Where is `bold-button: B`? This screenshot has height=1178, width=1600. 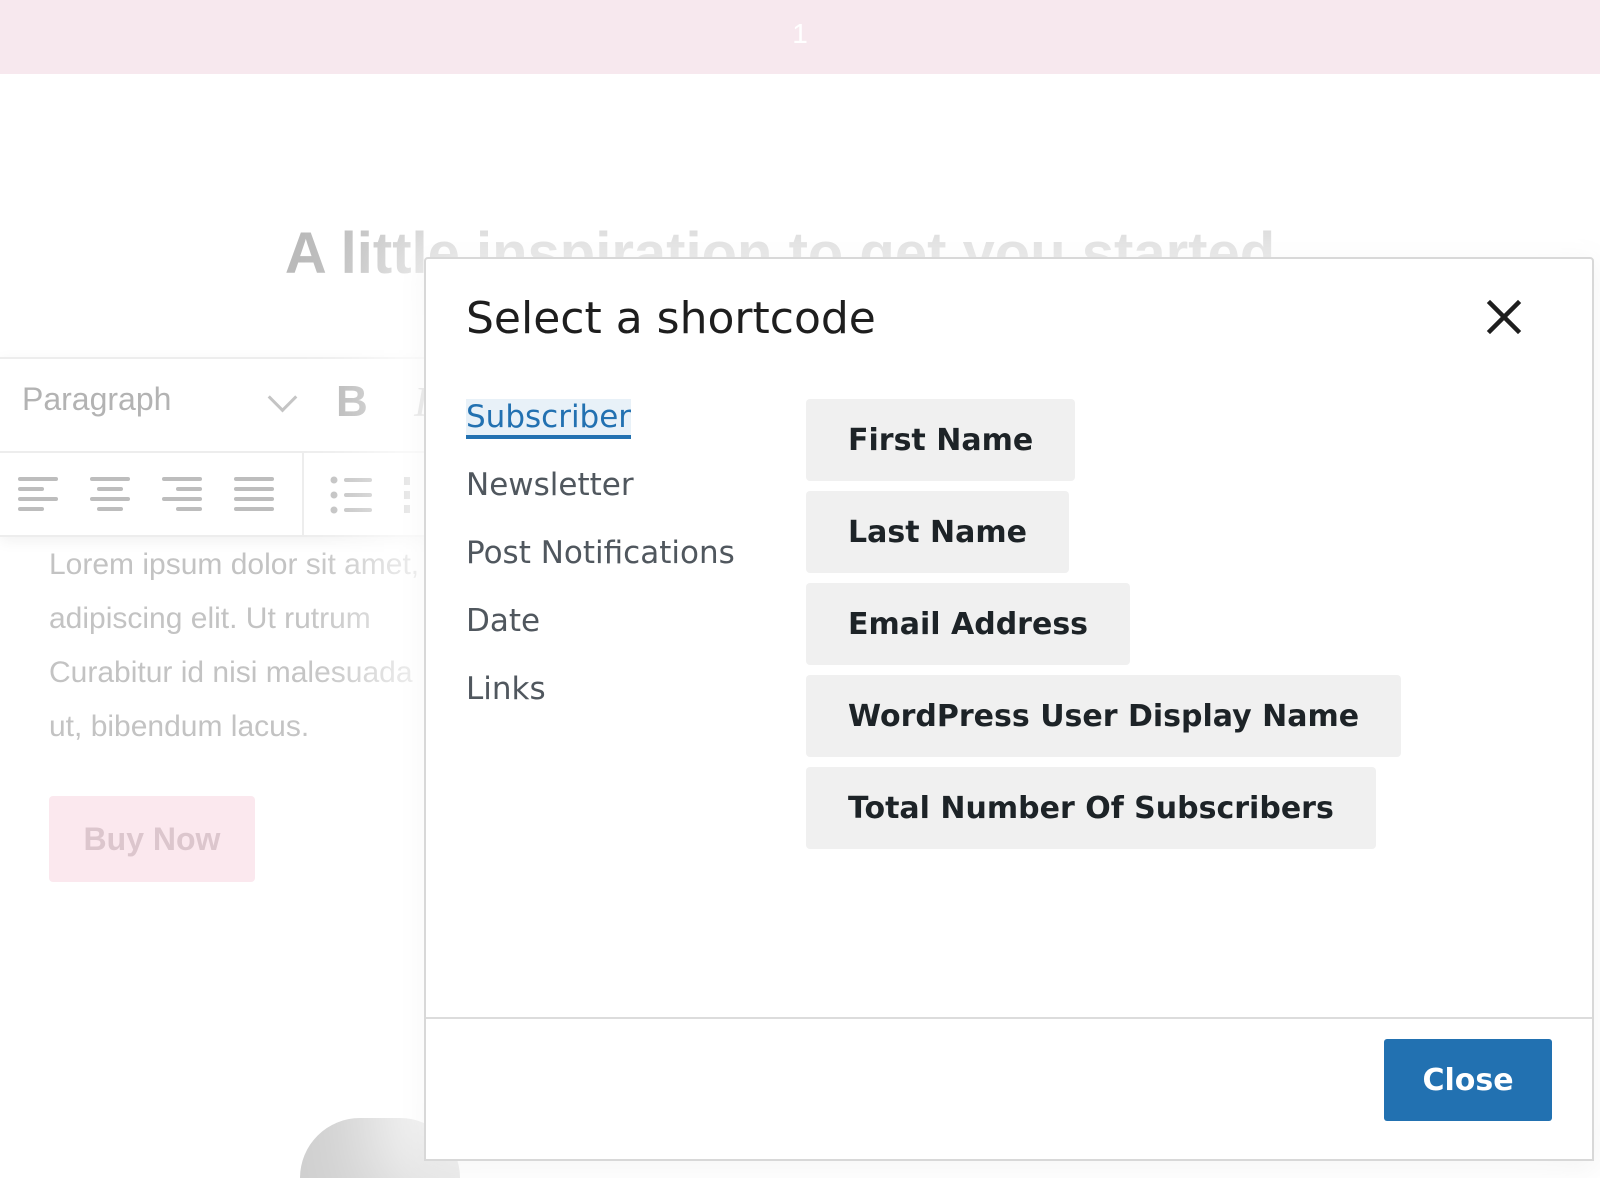 bold-button: B is located at coordinates (352, 402).